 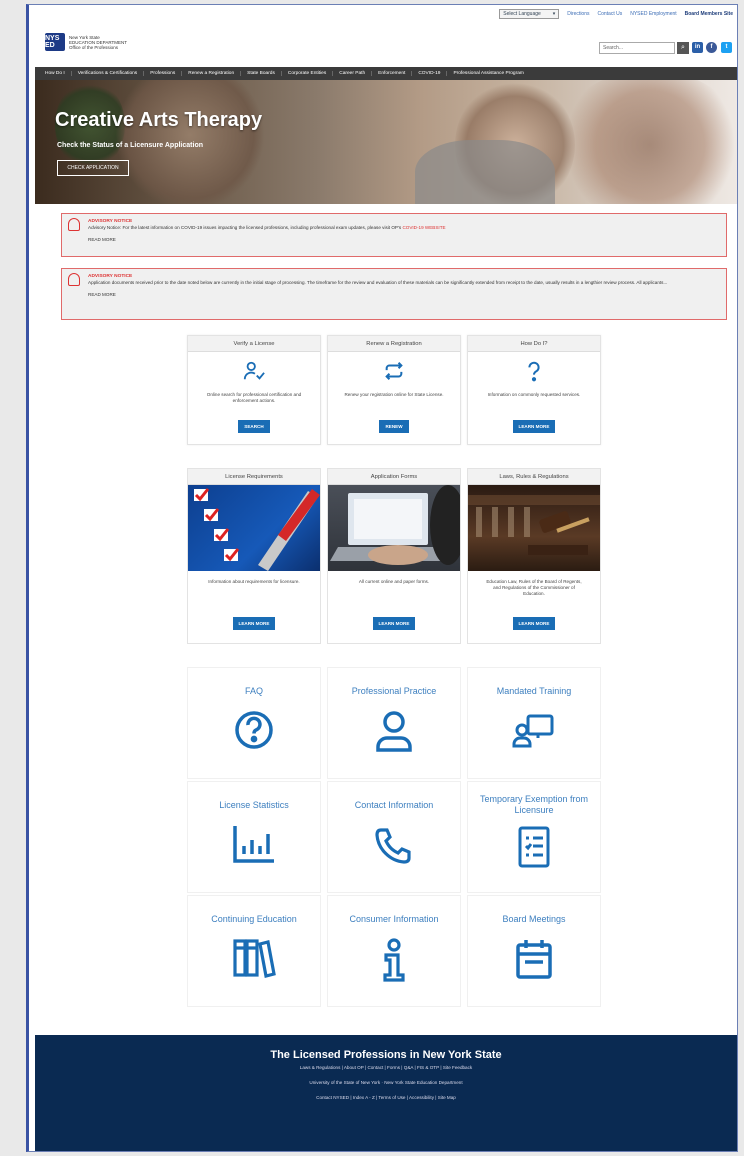 I want to click on chevron-down-icon: ▾, so click(x=554, y=14).